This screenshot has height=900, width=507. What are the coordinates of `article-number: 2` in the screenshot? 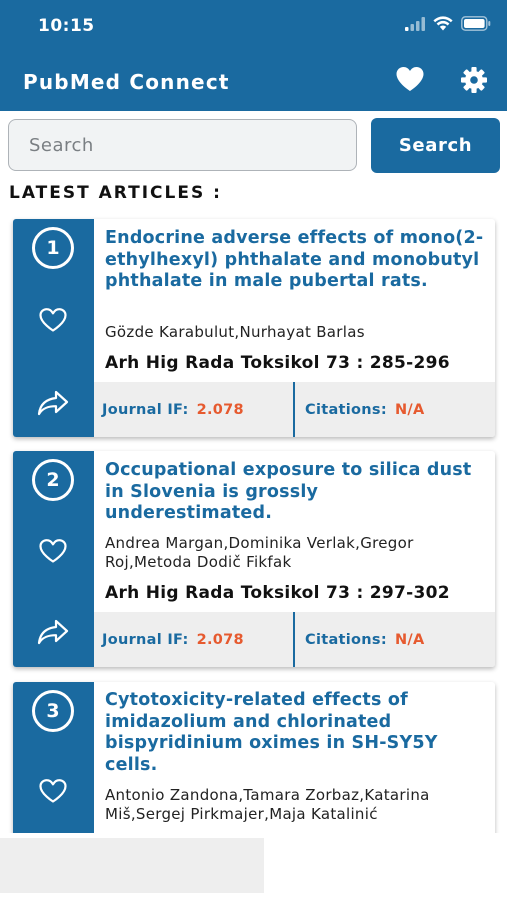 It's located at (53, 480).